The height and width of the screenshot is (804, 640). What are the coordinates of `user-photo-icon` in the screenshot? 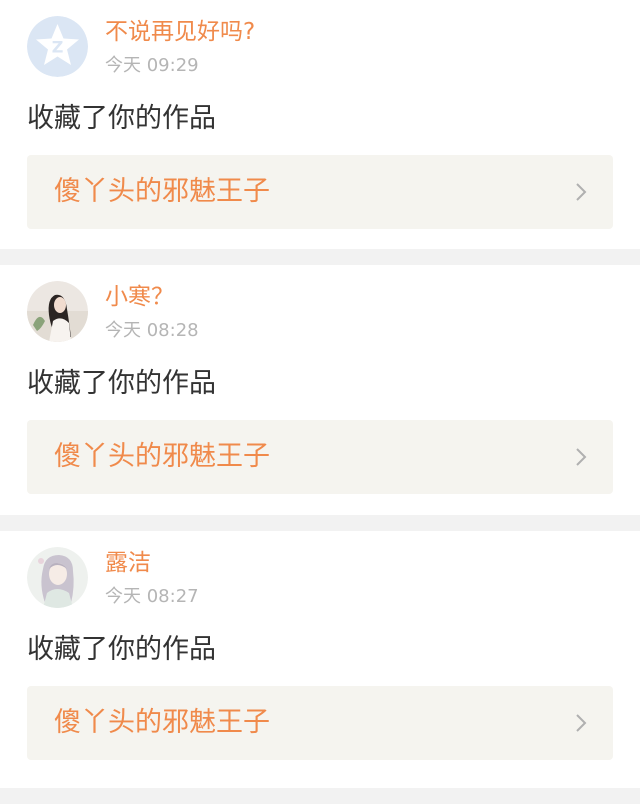 It's located at (57, 311).